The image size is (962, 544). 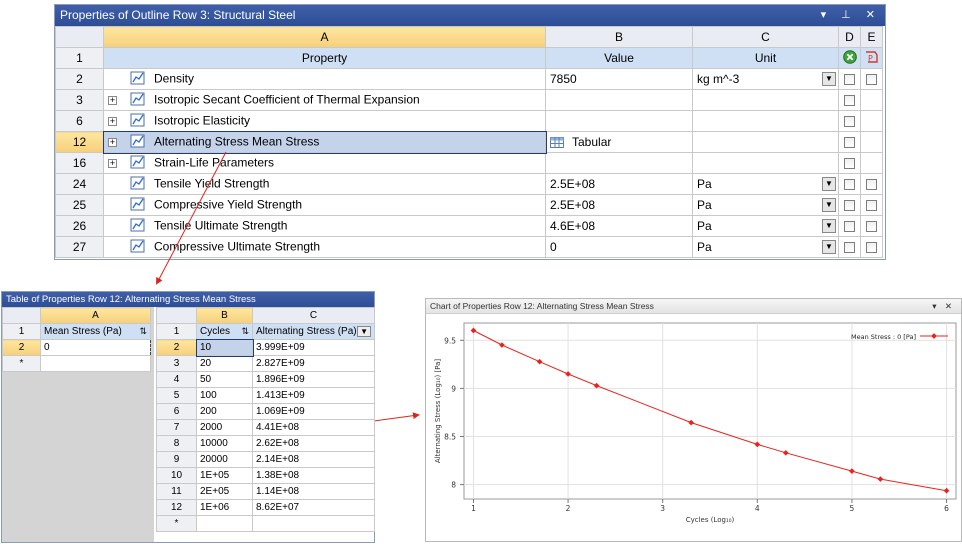 I want to click on alt-stress-cell: 4.41E+08, so click(x=313, y=427).